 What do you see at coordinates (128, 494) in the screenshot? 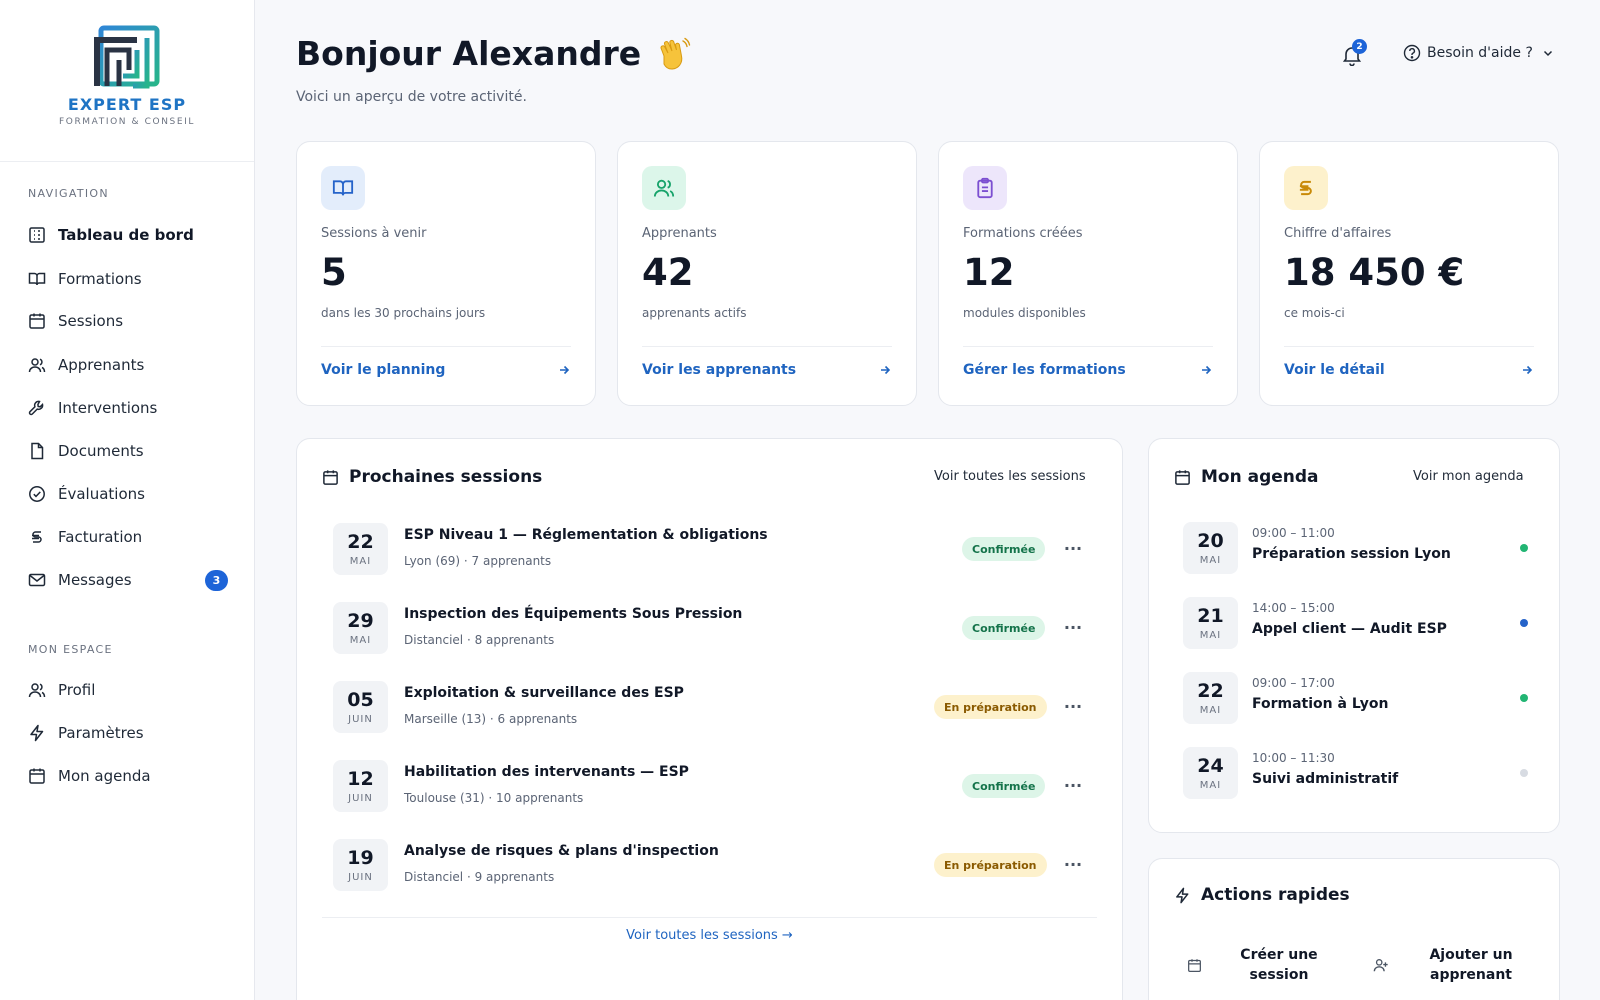
I see `sidebar-item-evaluations: Évaluations` at bounding box center [128, 494].